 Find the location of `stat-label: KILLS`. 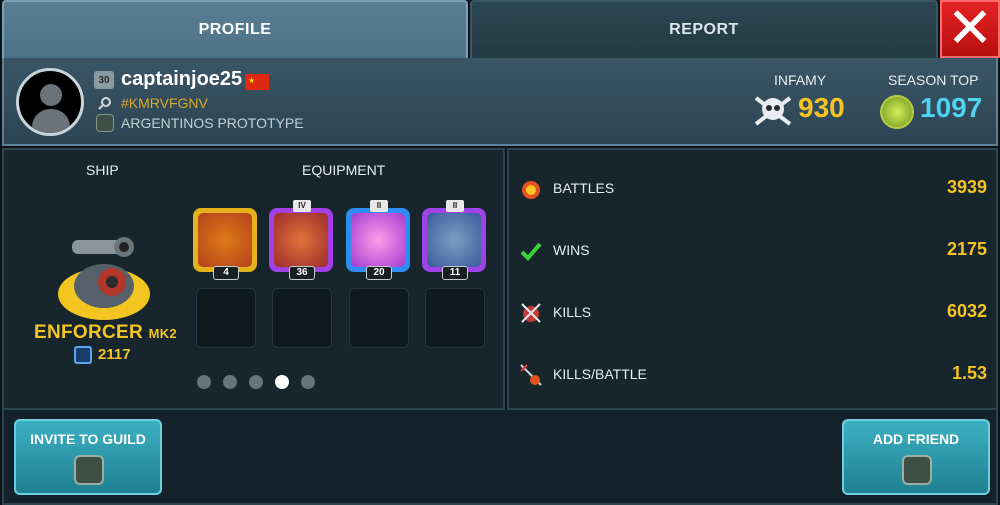

stat-label: KILLS is located at coordinates (572, 312).